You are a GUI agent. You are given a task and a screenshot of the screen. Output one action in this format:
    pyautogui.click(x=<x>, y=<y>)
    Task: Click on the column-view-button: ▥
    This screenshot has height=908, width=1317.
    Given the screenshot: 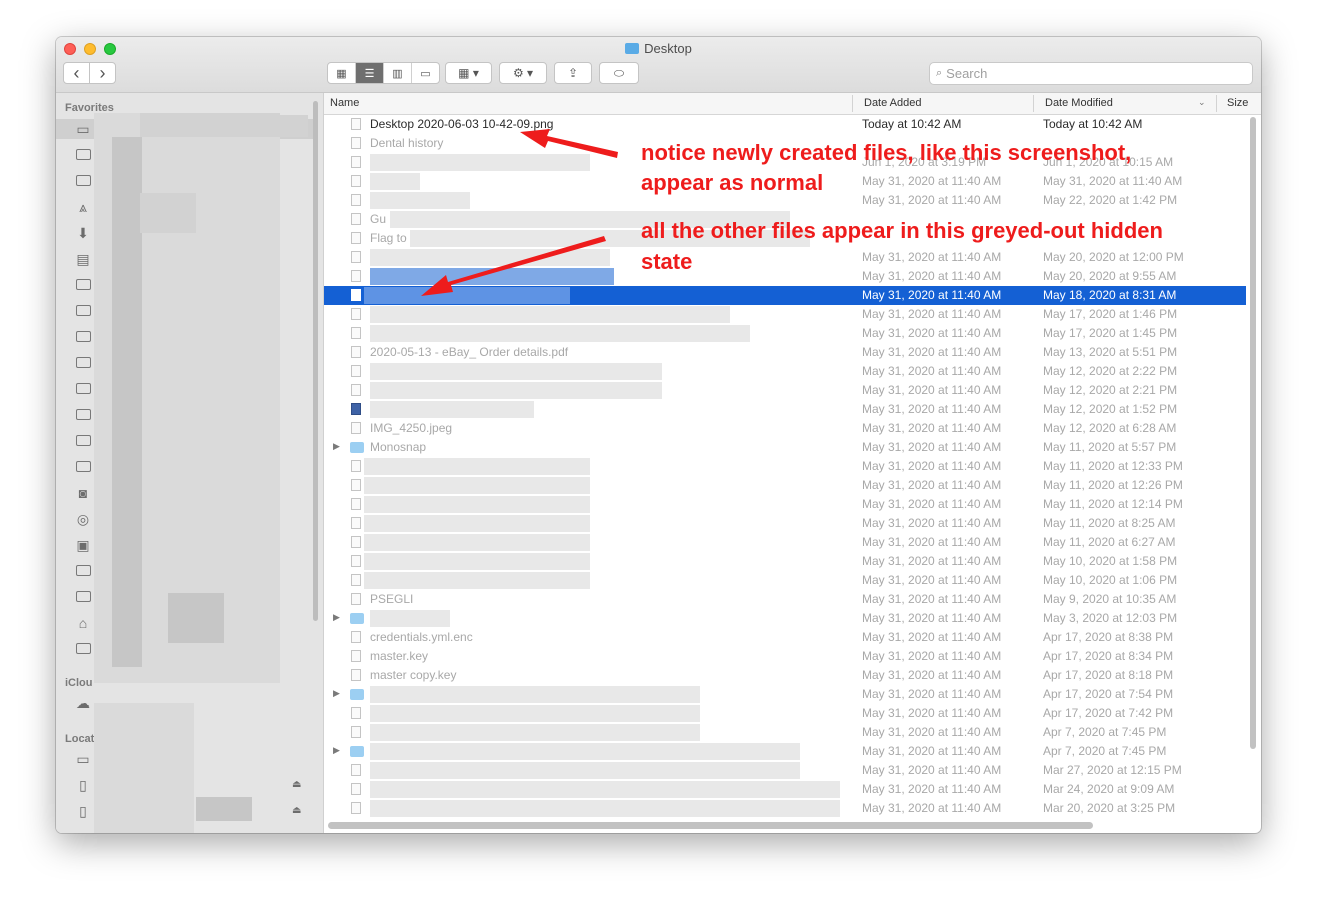 What is the action you would take?
    pyautogui.click(x=398, y=73)
    